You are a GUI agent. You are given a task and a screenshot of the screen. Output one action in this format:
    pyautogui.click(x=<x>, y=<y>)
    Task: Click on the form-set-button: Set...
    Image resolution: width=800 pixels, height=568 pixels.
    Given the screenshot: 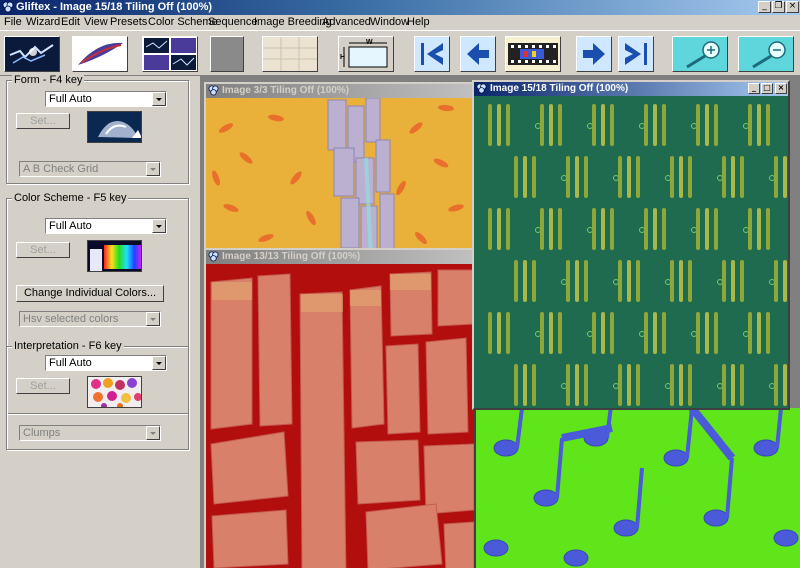 What is the action you would take?
    pyautogui.click(x=43, y=121)
    